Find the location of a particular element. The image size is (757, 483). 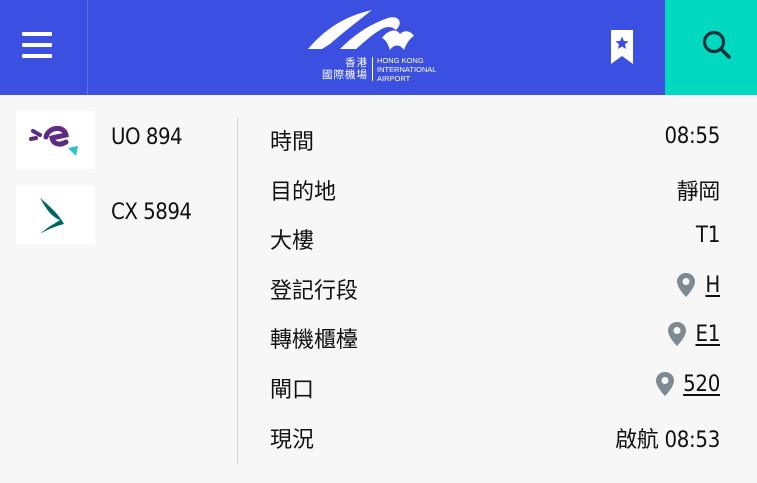

column-divider is located at coordinates (237, 291).